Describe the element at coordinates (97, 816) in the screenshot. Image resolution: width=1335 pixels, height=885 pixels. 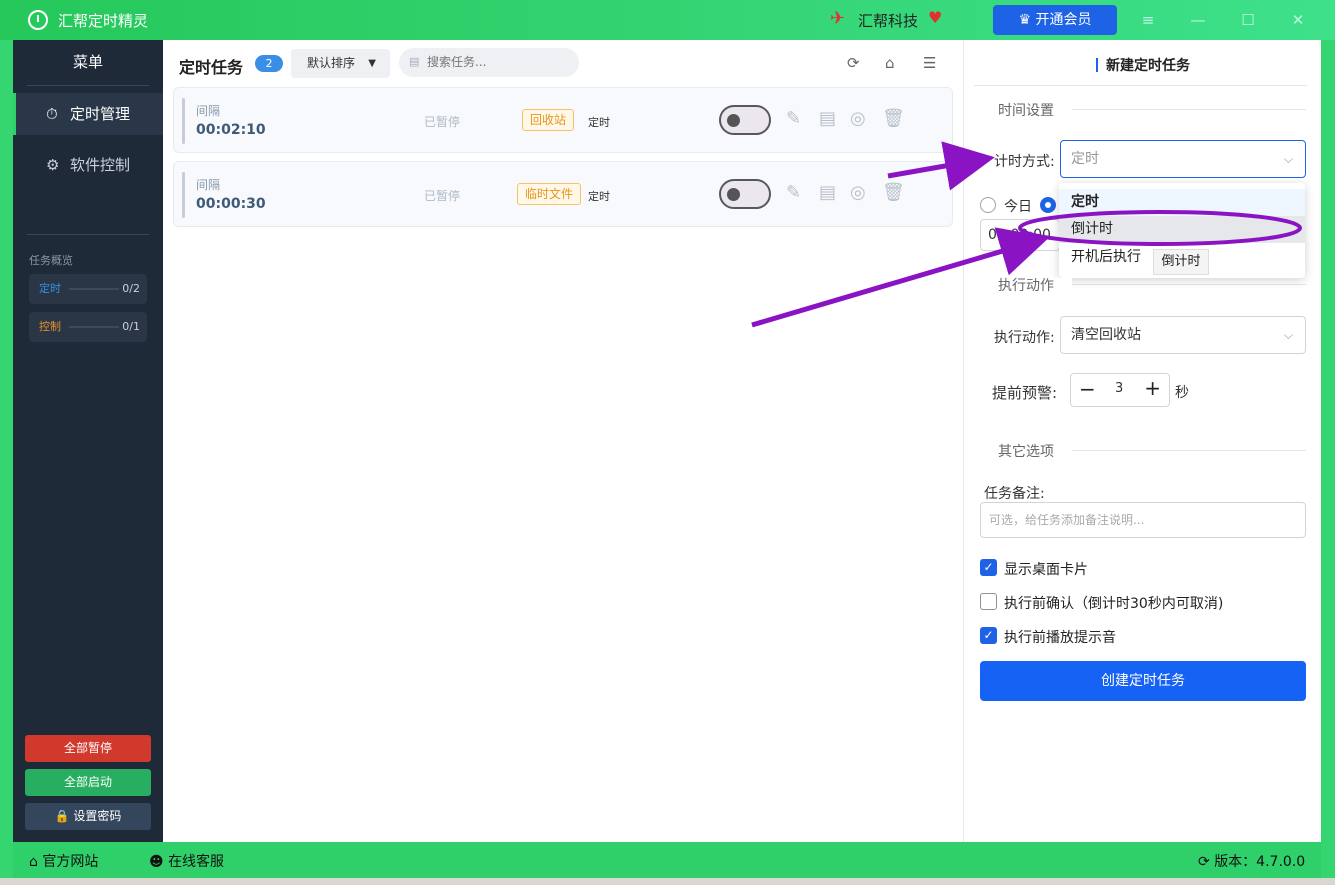
I see `set-password-label: 设置密码` at that location.